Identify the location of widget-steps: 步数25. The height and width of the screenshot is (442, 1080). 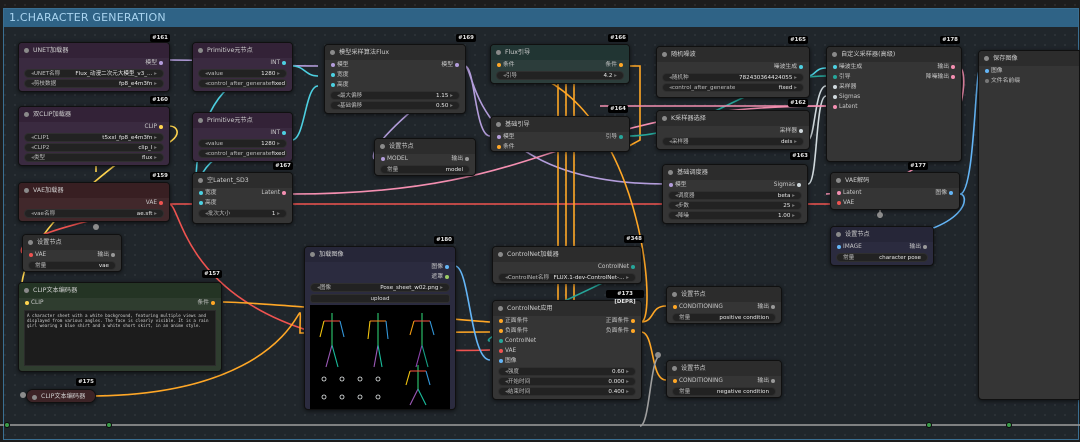
(735, 205).